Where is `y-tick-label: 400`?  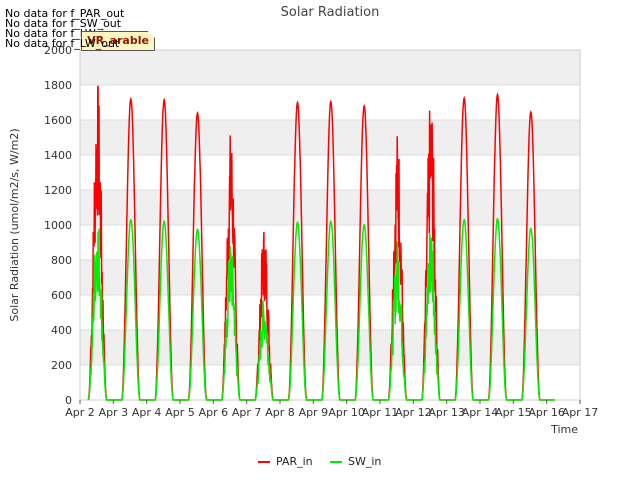 y-tick-label: 400 is located at coordinates (61, 330).